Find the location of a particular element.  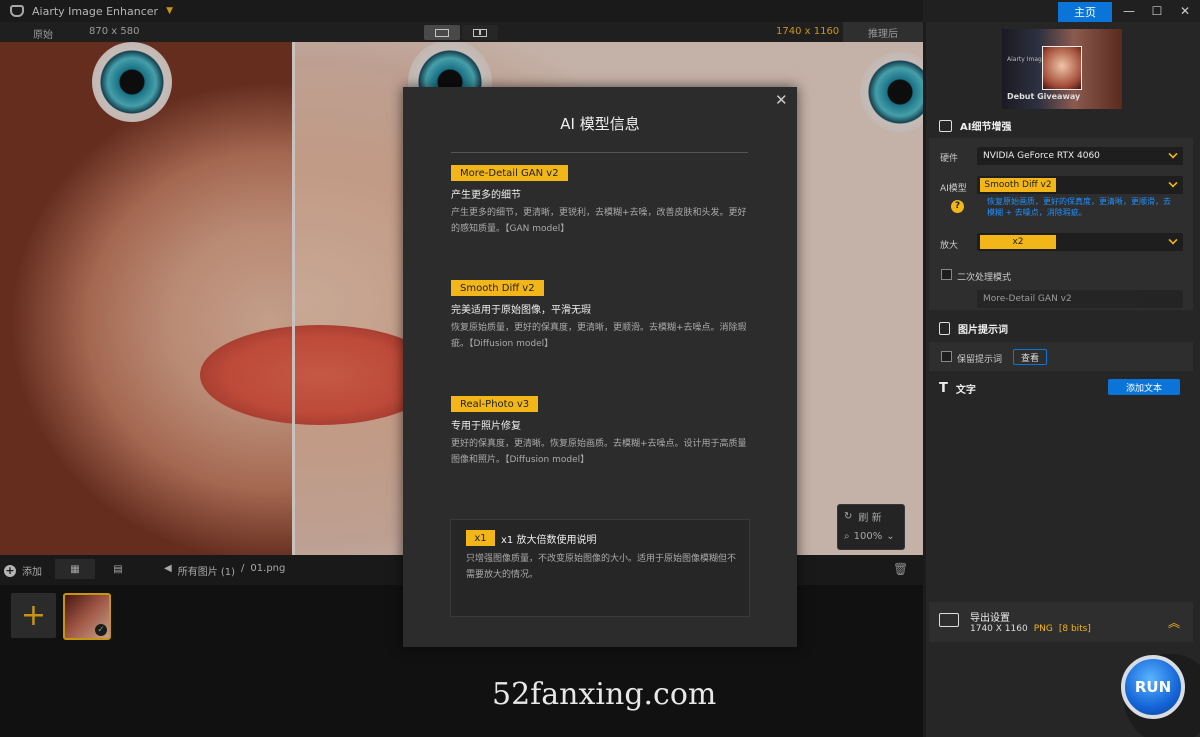

second-pass-model-select: More-Detail GAN v2 is located at coordinates (1080, 299).